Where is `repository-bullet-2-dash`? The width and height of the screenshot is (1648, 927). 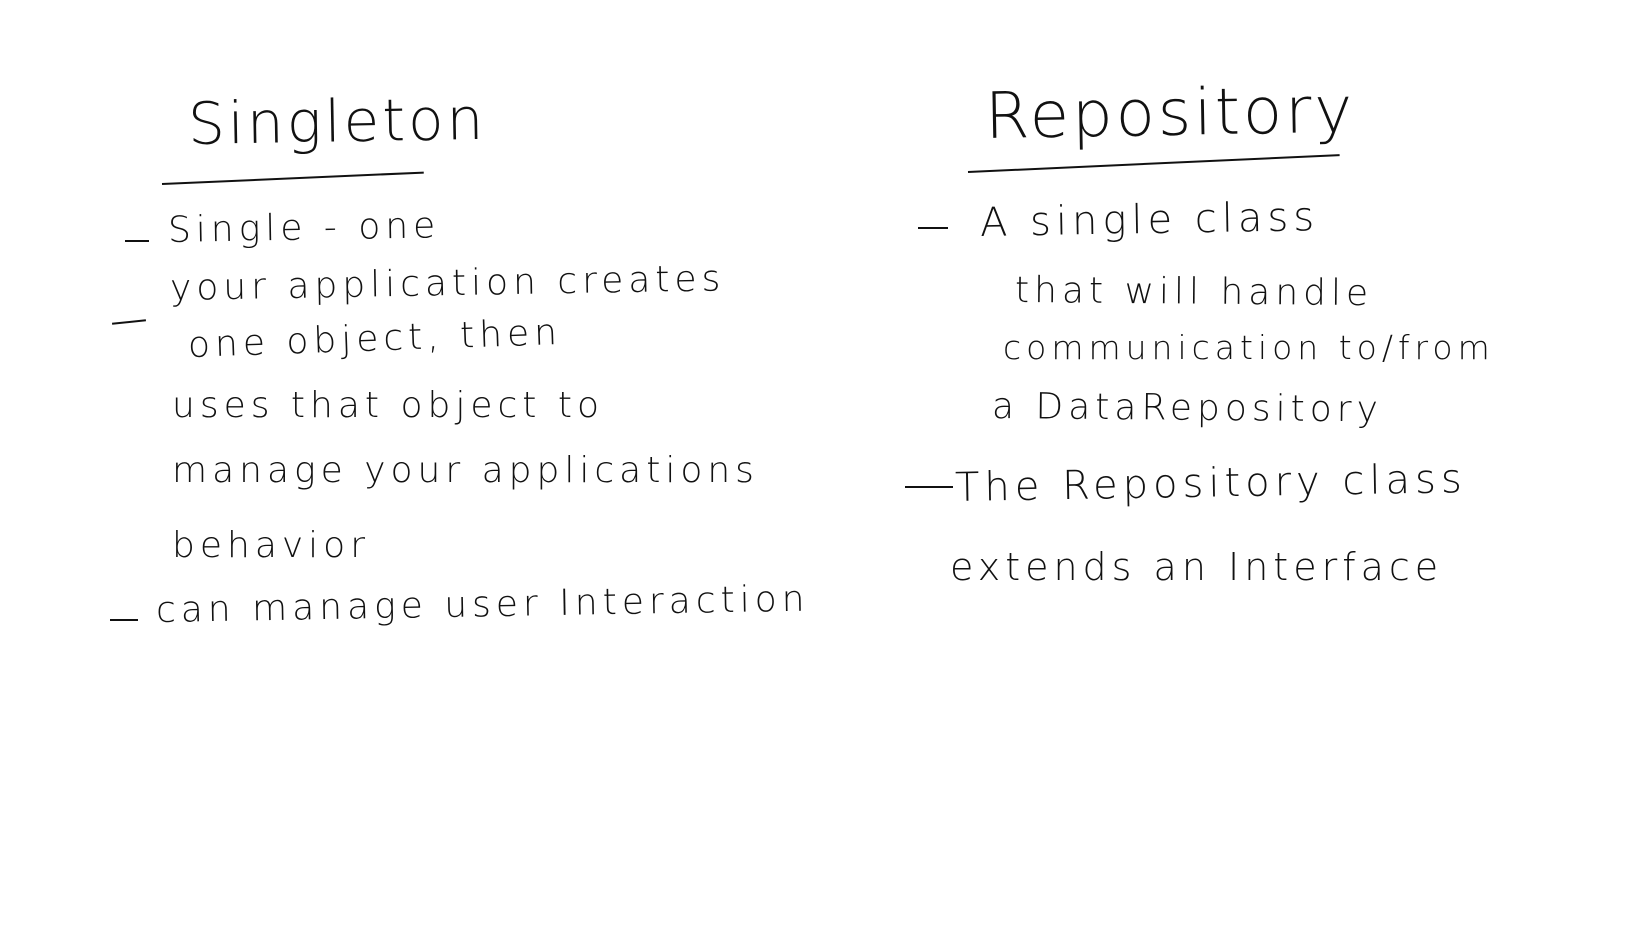 repository-bullet-2-dash is located at coordinates (929, 487).